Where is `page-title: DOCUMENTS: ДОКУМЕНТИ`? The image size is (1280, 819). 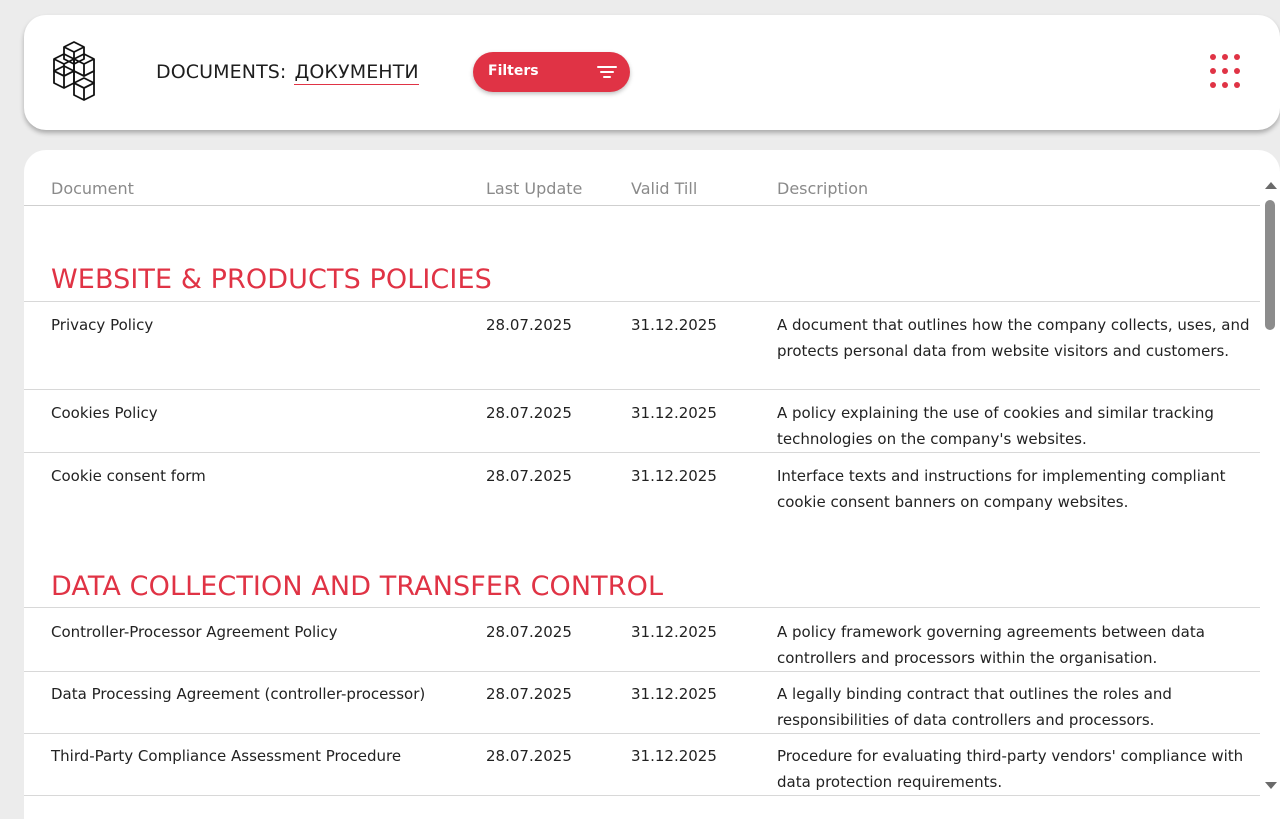
page-title: DOCUMENTS: ДОКУМЕНТИ is located at coordinates (287, 73).